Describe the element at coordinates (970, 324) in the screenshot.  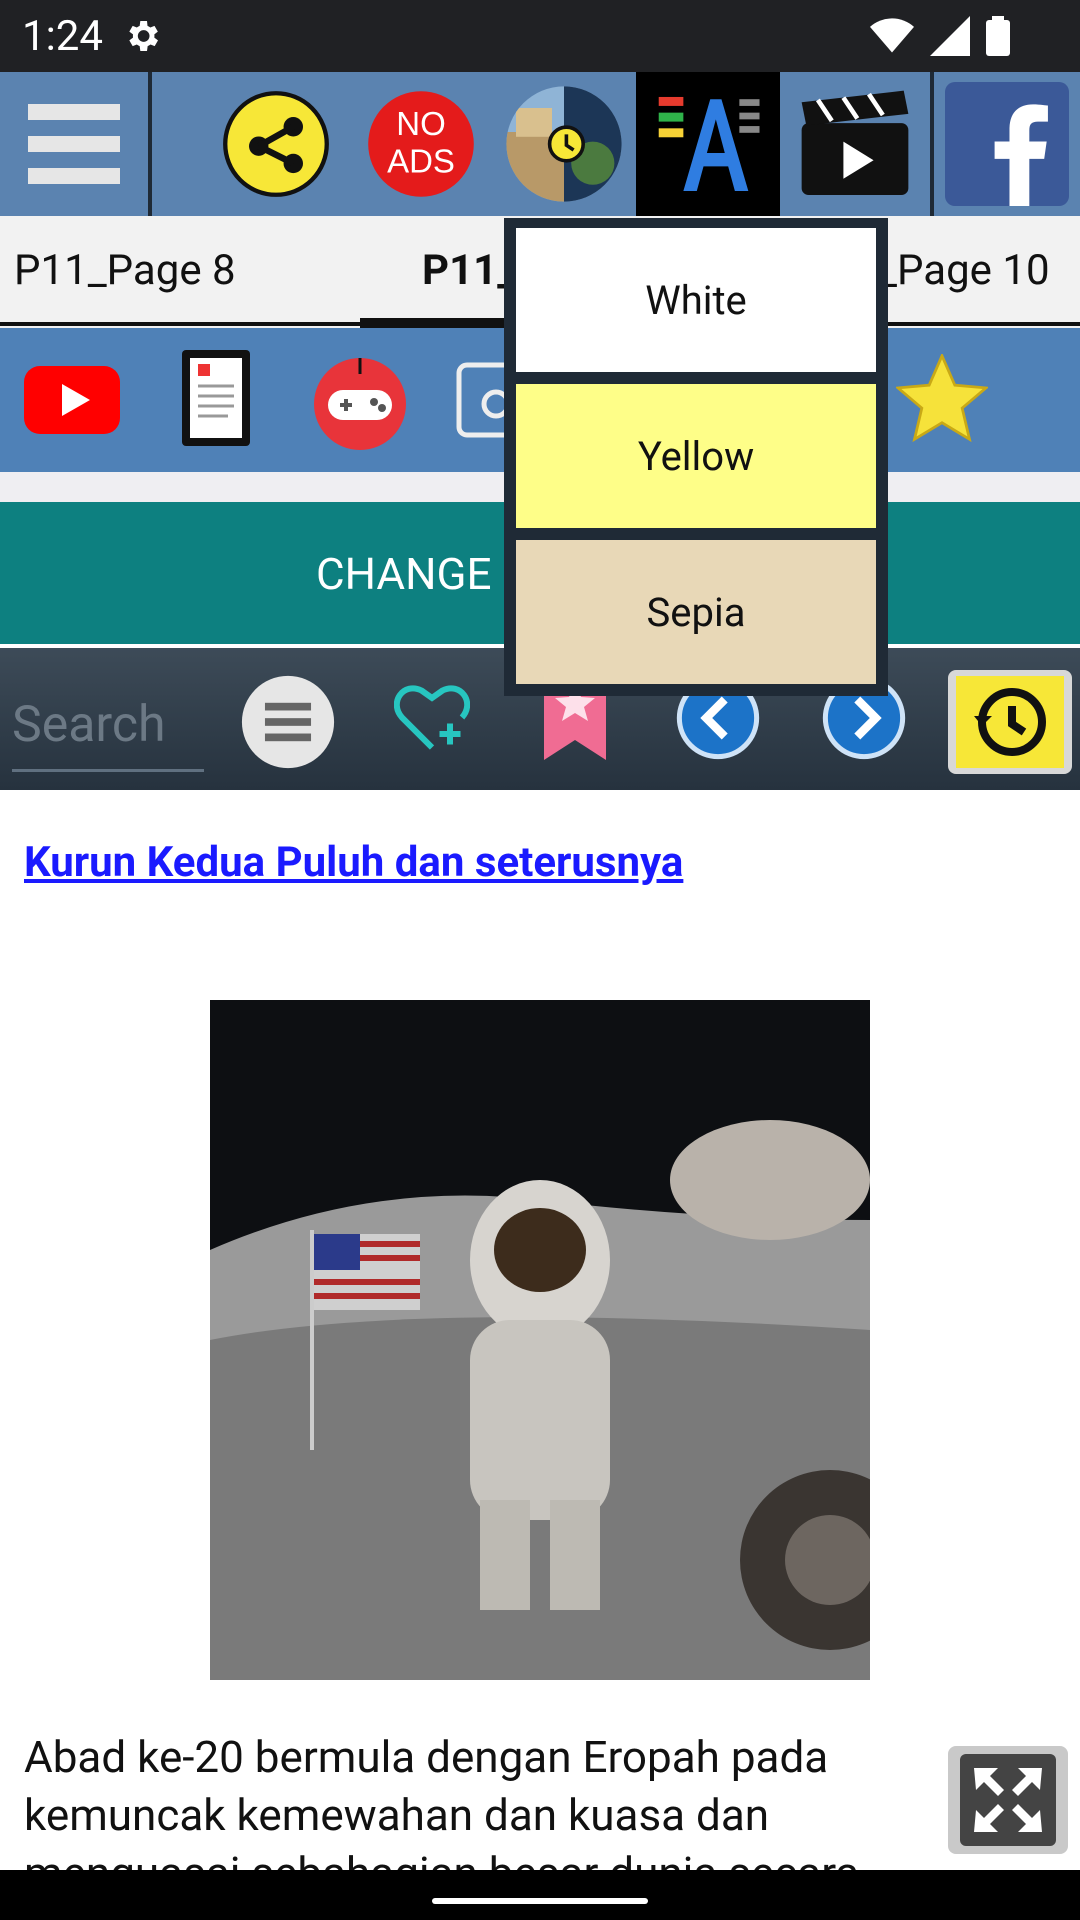
I see `tab-divider-right` at that location.